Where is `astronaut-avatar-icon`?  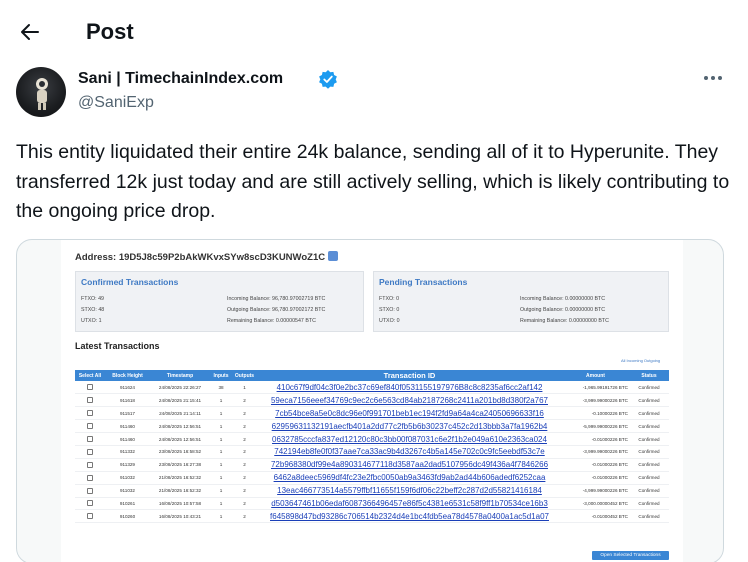
astronaut-avatar-icon is located at coordinates (42, 94).